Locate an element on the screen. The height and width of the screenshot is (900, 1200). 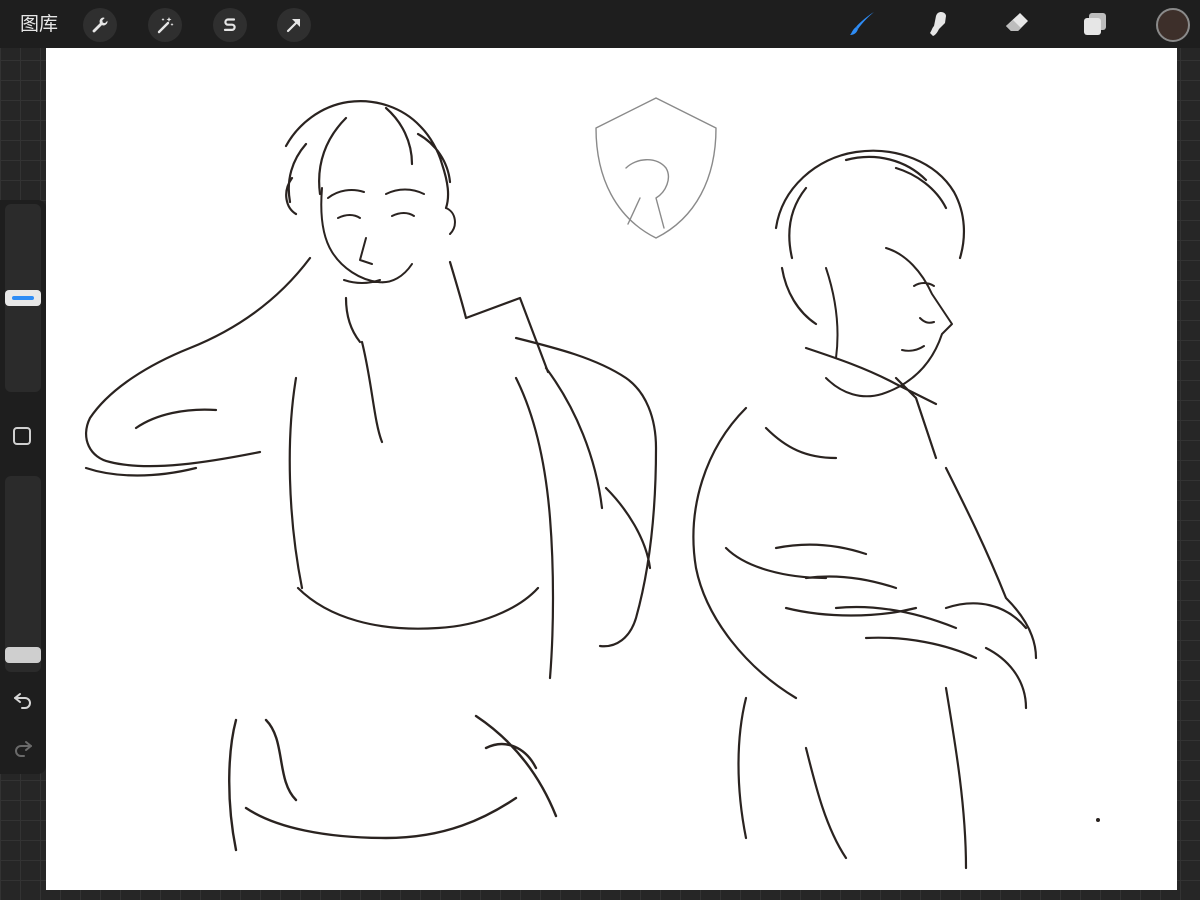
left-figure-body is located at coordinates (421, 470).